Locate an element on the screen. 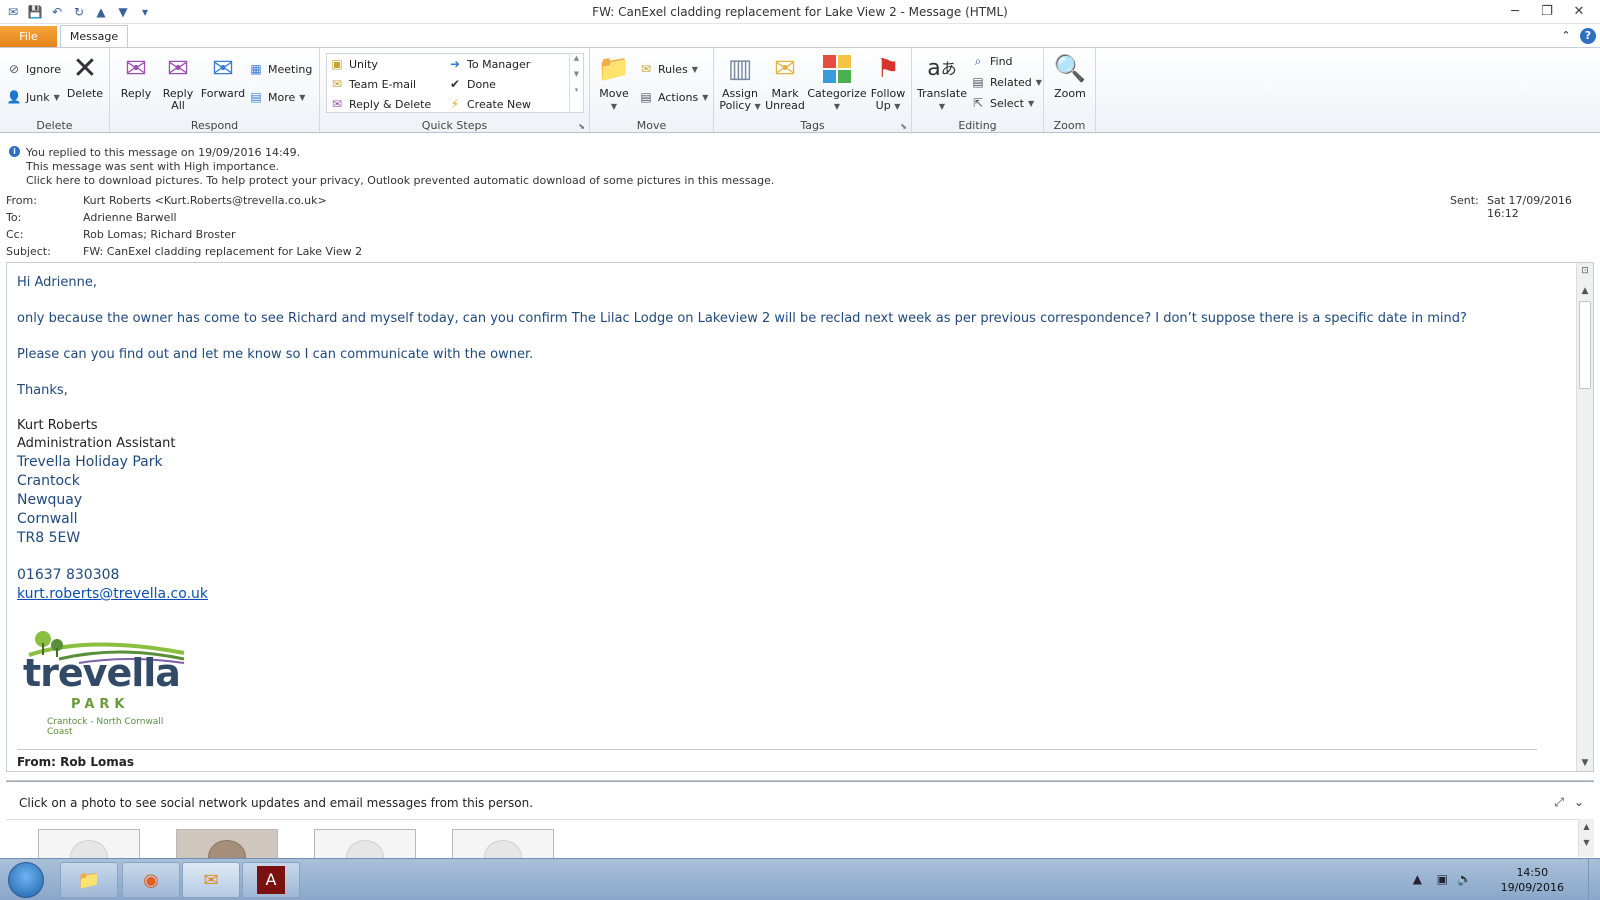 The image size is (1600, 900). quick-step-create-new: ⚡ Create New is located at coordinates (489, 104).